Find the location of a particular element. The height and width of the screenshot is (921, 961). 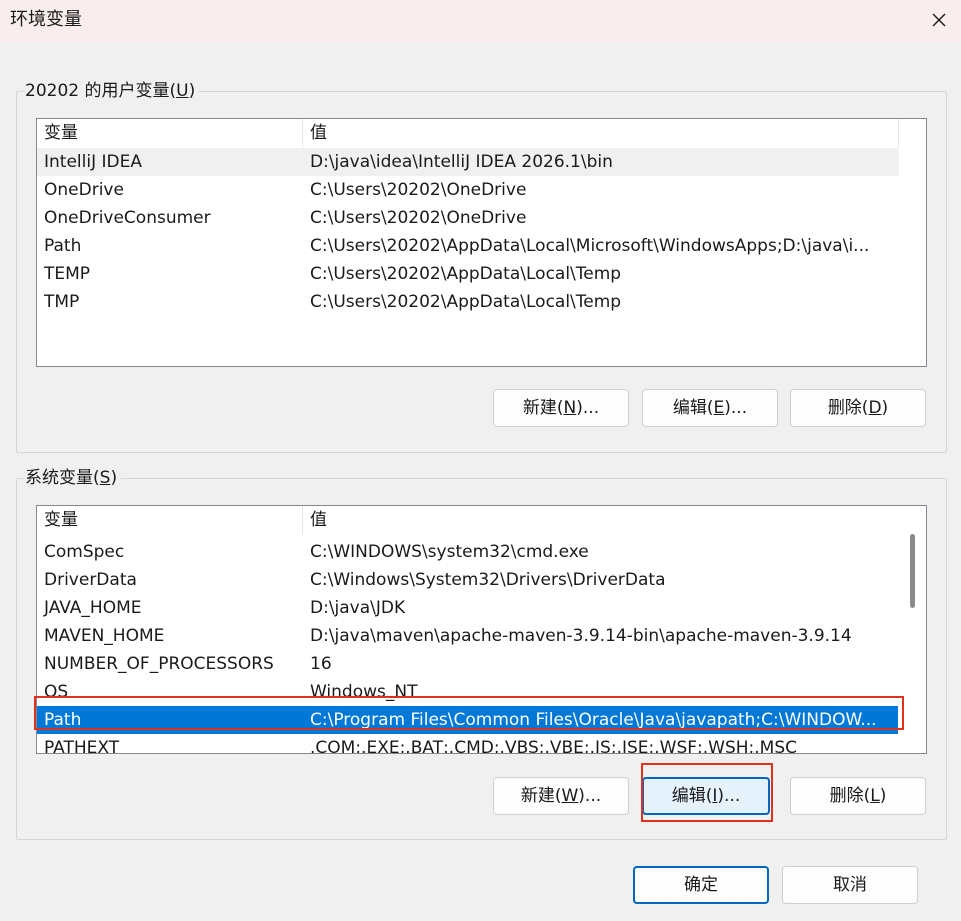

user-delete-button: 删除(D) is located at coordinates (858, 408).